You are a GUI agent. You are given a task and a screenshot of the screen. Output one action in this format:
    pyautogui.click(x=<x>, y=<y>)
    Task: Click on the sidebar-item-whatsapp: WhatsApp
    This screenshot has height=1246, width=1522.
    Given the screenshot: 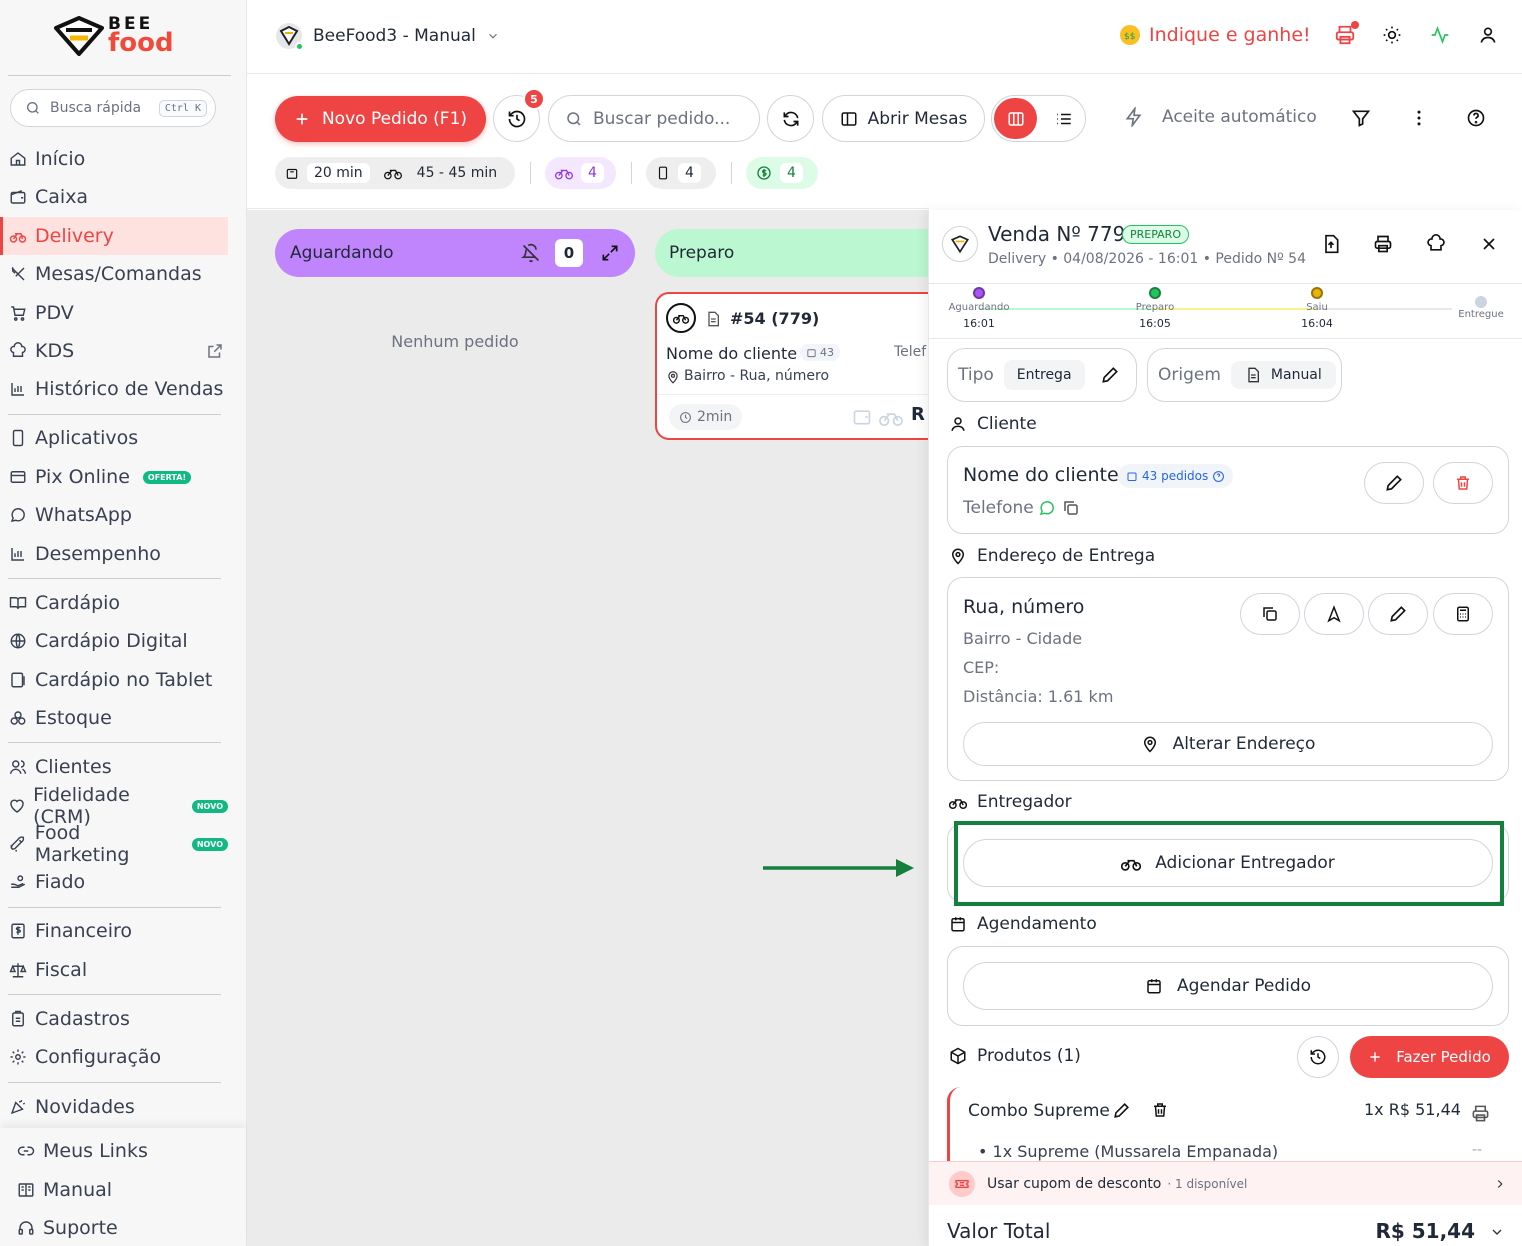 What is the action you would take?
    pyautogui.click(x=114, y=515)
    